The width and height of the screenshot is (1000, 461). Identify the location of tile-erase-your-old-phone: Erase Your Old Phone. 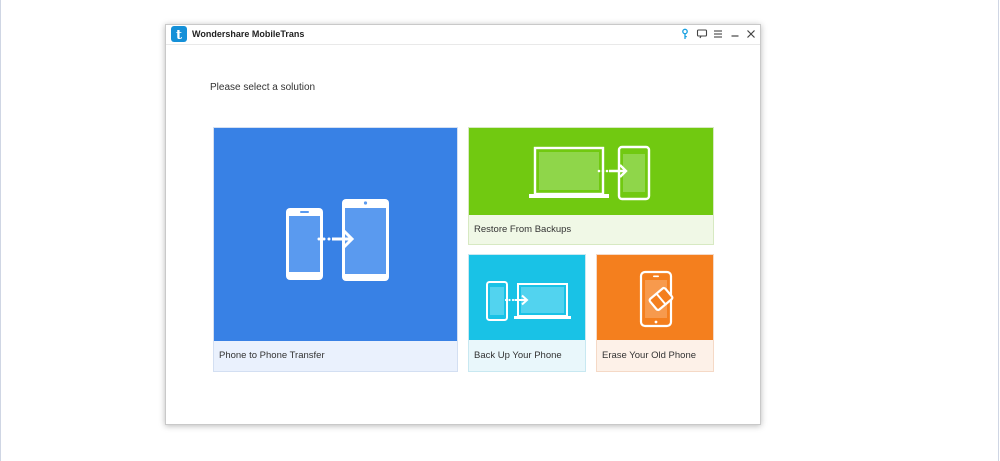
(655, 313).